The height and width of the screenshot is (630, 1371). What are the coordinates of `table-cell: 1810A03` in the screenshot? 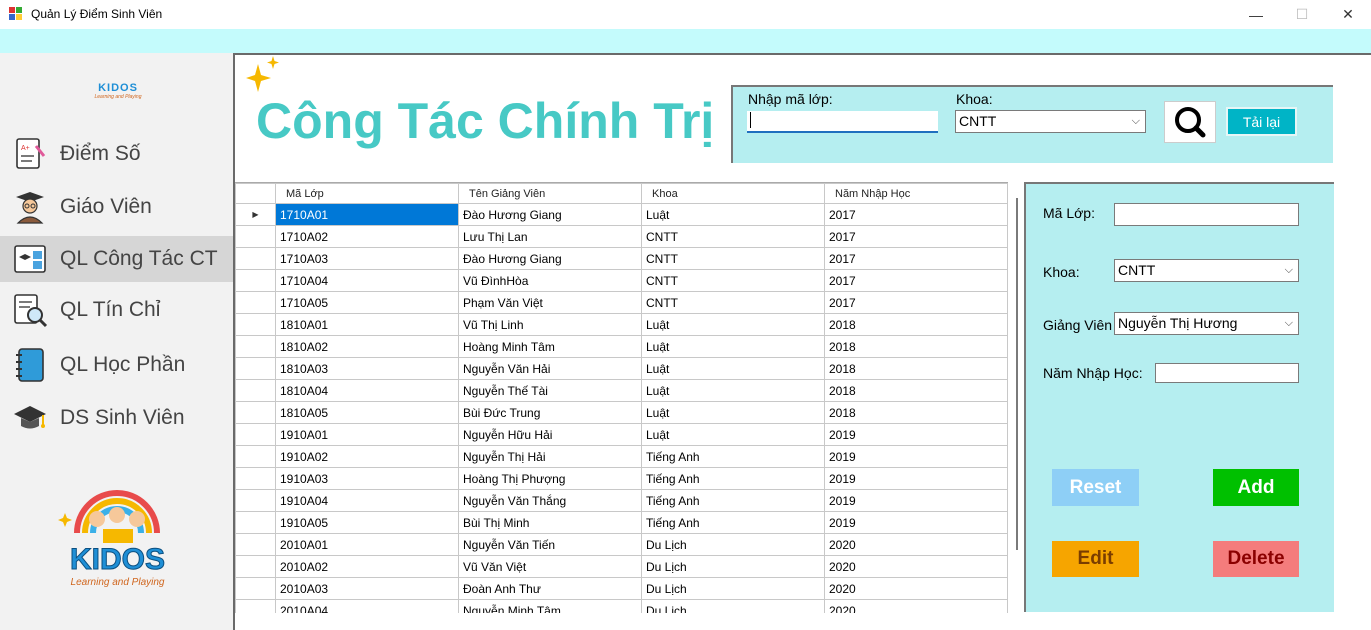 It's located at (367, 368).